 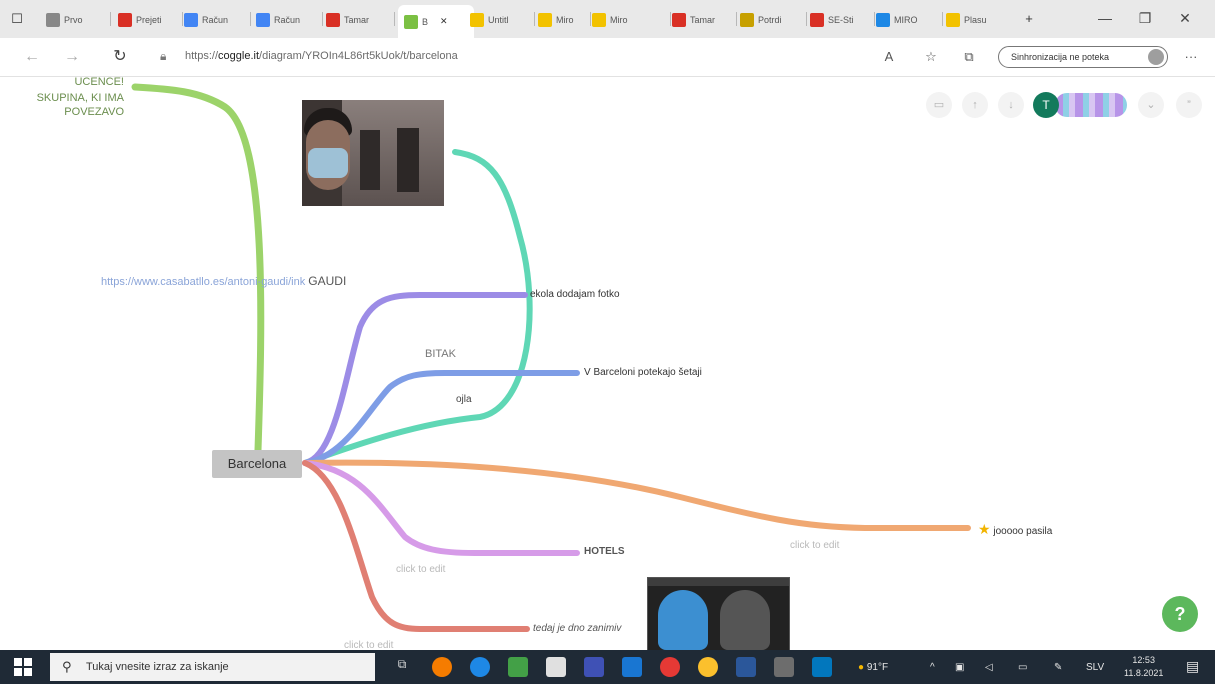 I want to click on browser-tab-8: Miro, so click(x=562, y=20).